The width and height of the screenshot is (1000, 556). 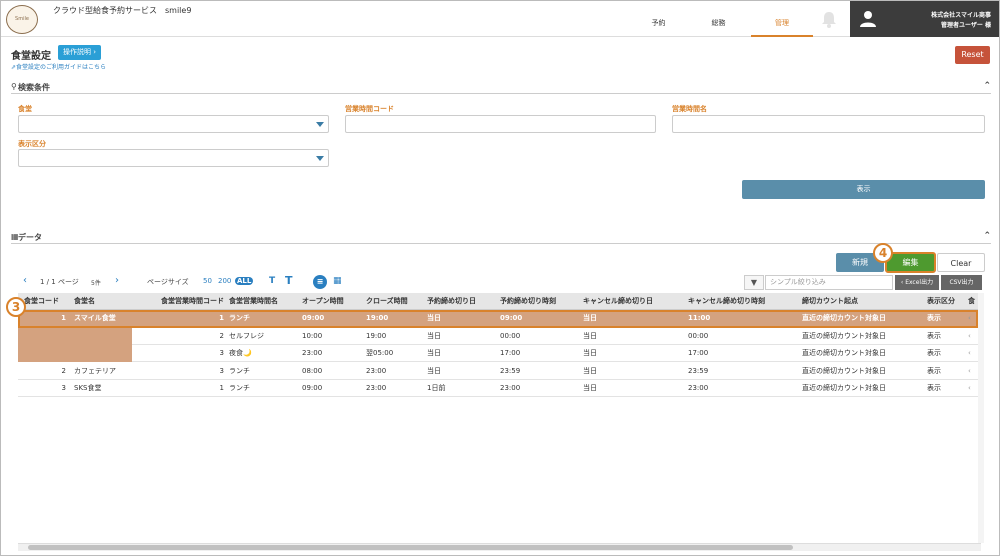 What do you see at coordinates (240, 353) in the screenshot?
I see `table-cell: 夜食🌙` at bounding box center [240, 353].